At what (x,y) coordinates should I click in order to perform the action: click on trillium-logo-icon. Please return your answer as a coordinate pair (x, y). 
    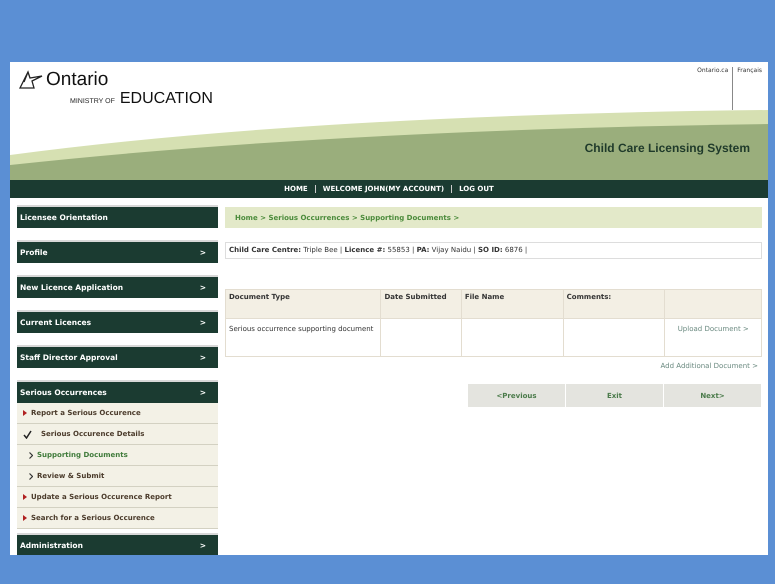
    Looking at the image, I should click on (31, 80).